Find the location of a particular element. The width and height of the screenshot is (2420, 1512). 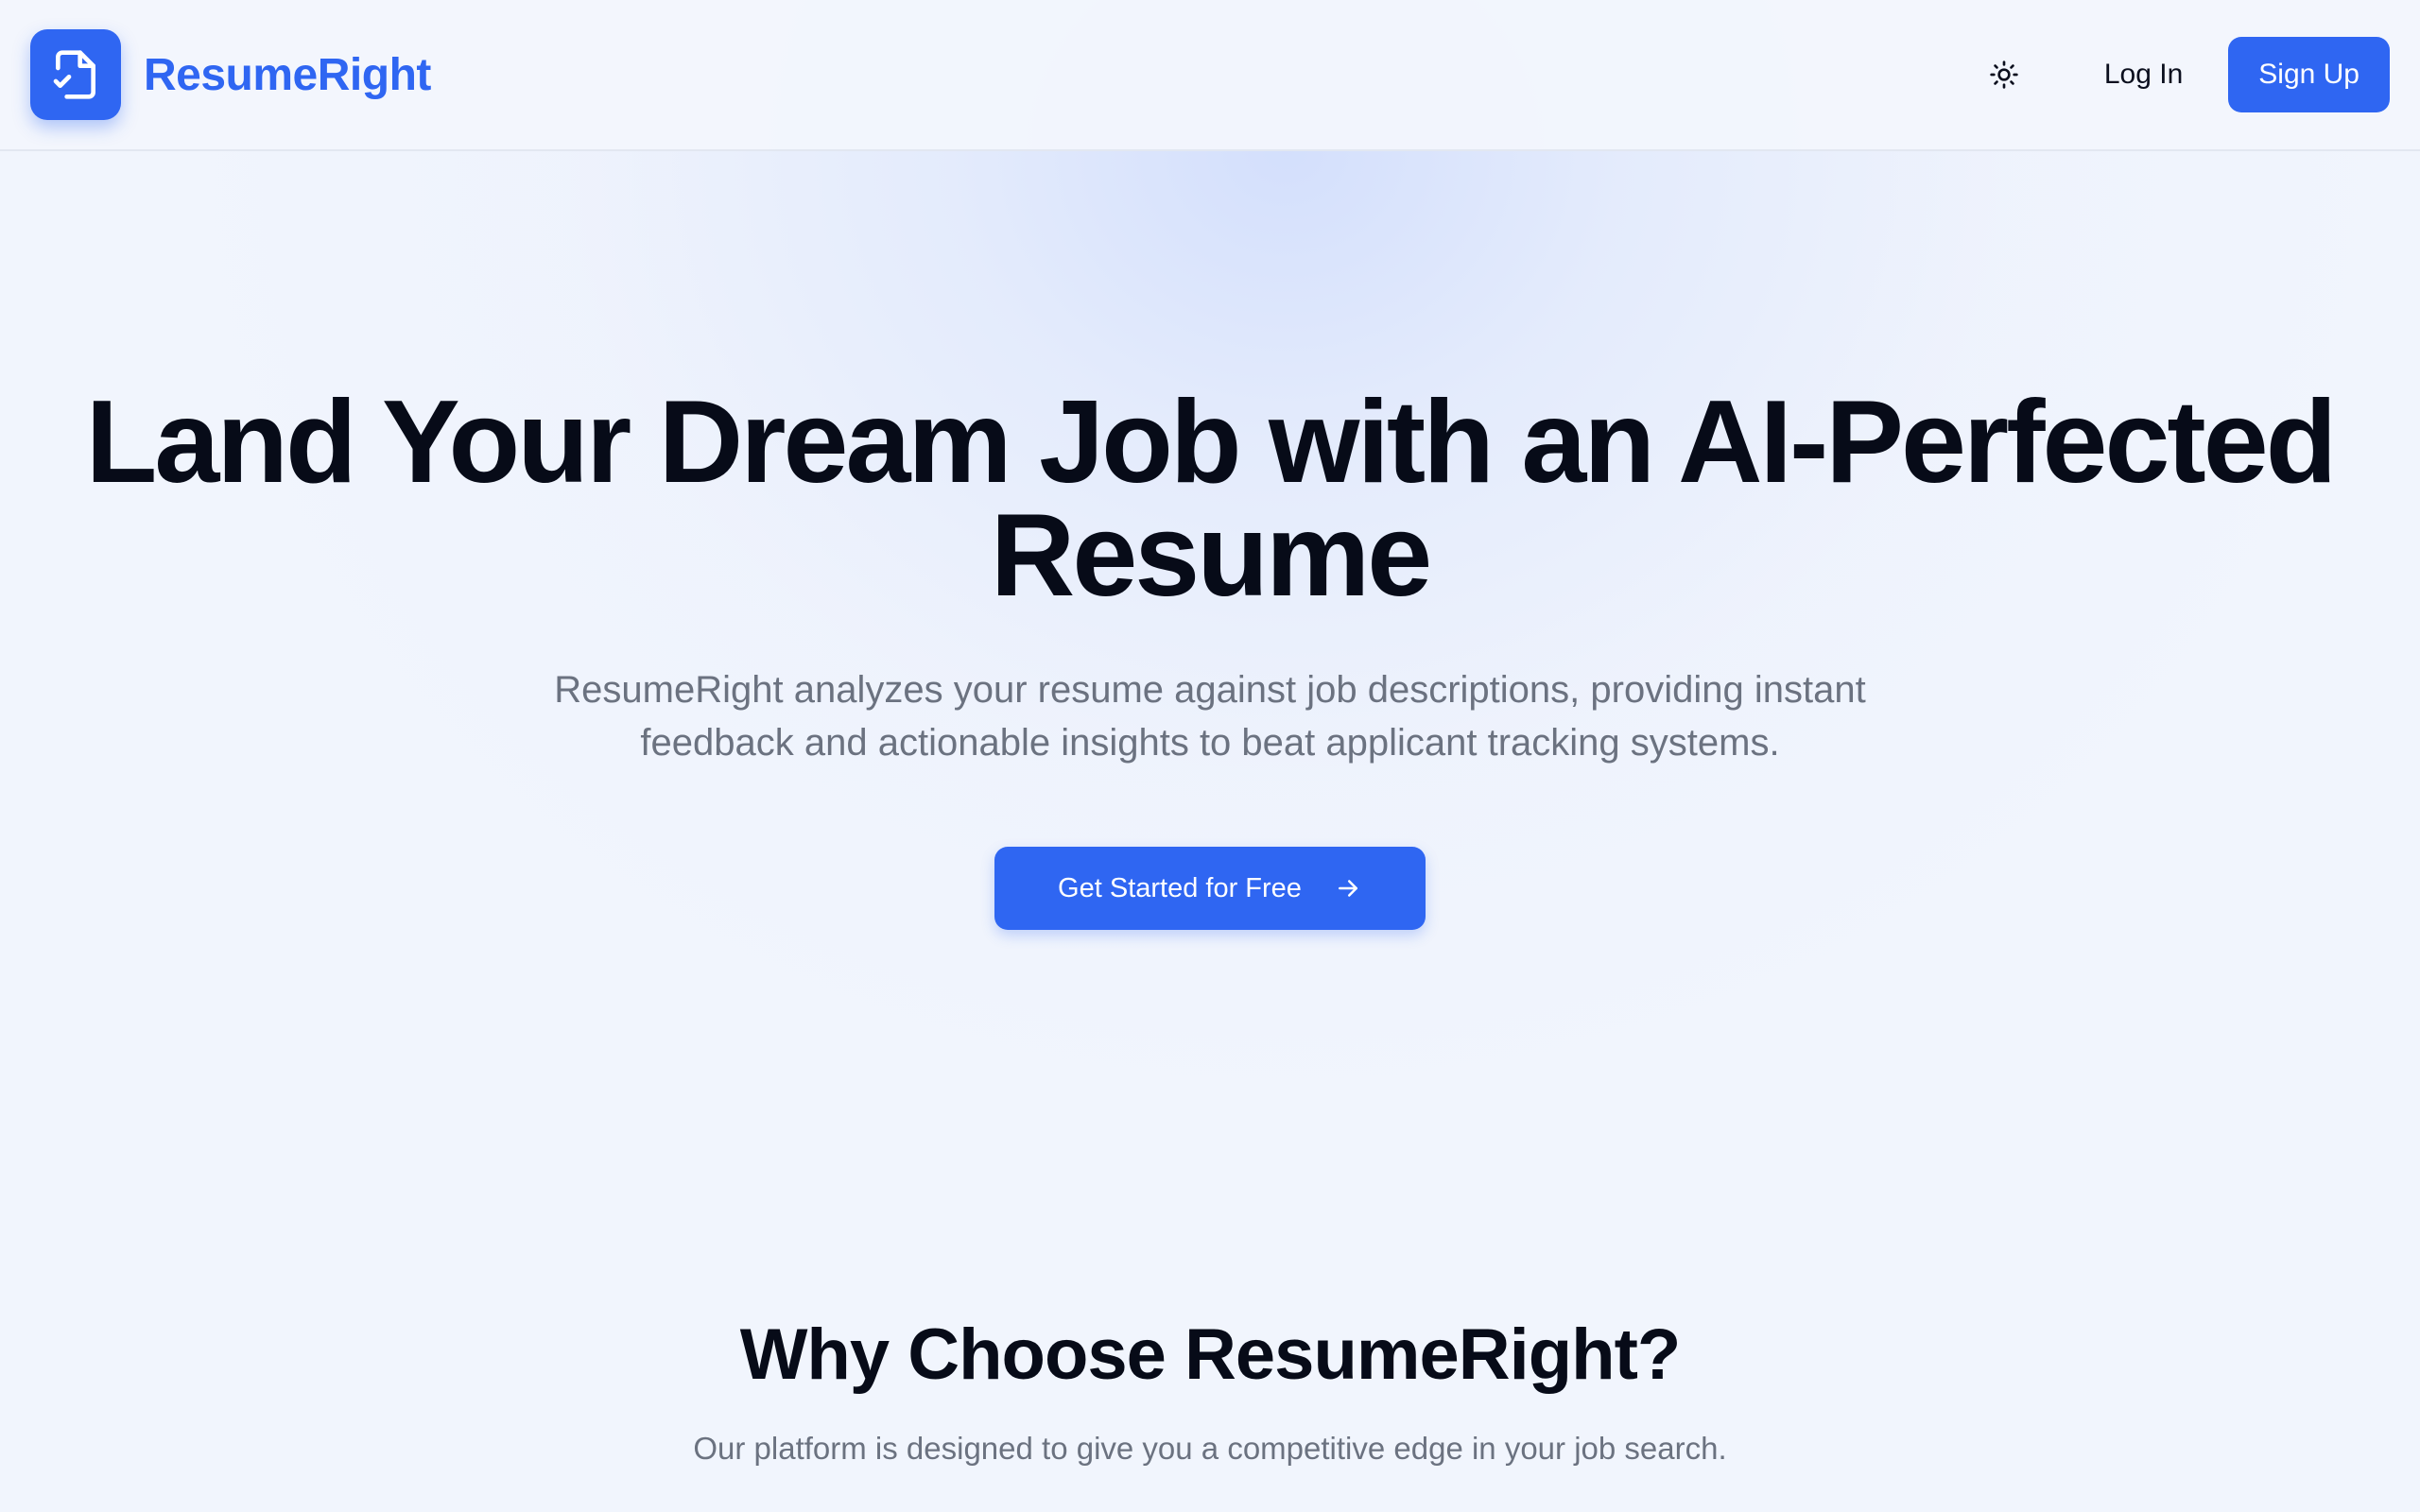

get-started-label: Get Started for Free is located at coordinates (1180, 887).